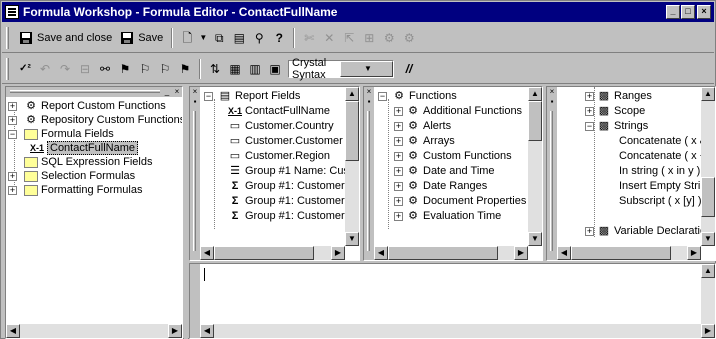  What do you see at coordinates (186, 212) in the screenshot?
I see `vertical-splitter` at bounding box center [186, 212].